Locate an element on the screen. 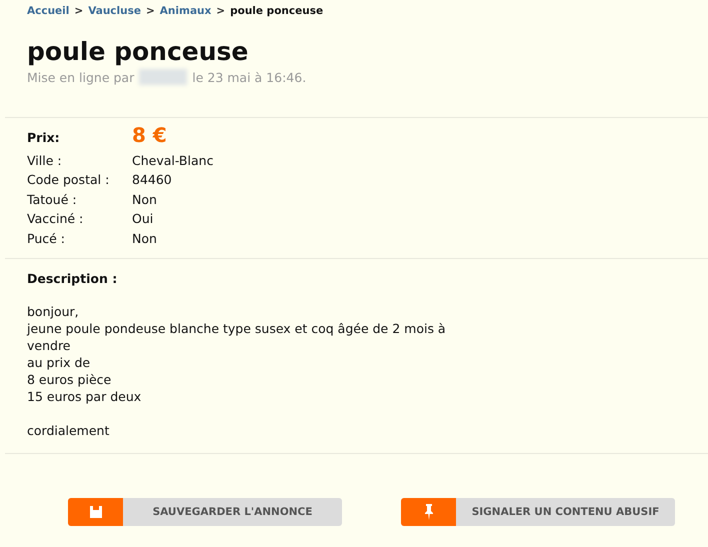  description-text: bonjour, jeune poule pondeuse blanche type susex et coq âgée de 2 mois à vendre au prix de 8 euros pièce 15 euros par deux is located at coordinates (237, 354).